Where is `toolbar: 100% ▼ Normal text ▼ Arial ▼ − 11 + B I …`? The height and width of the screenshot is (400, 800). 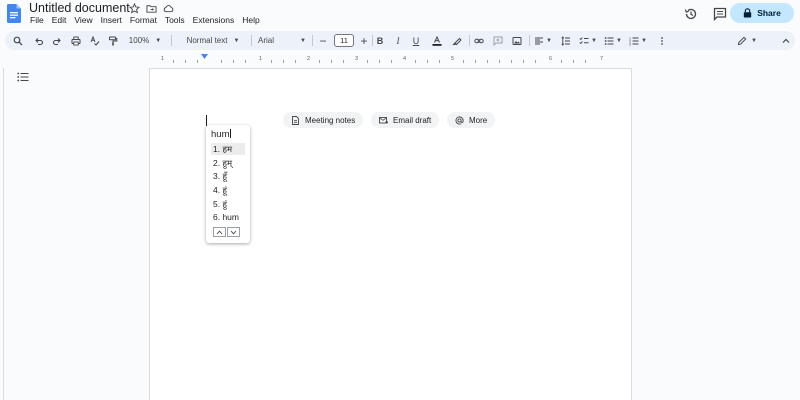
toolbar: 100% ▼ Normal text ▼ Arial ▼ − 11 + B I … is located at coordinates (400, 40).